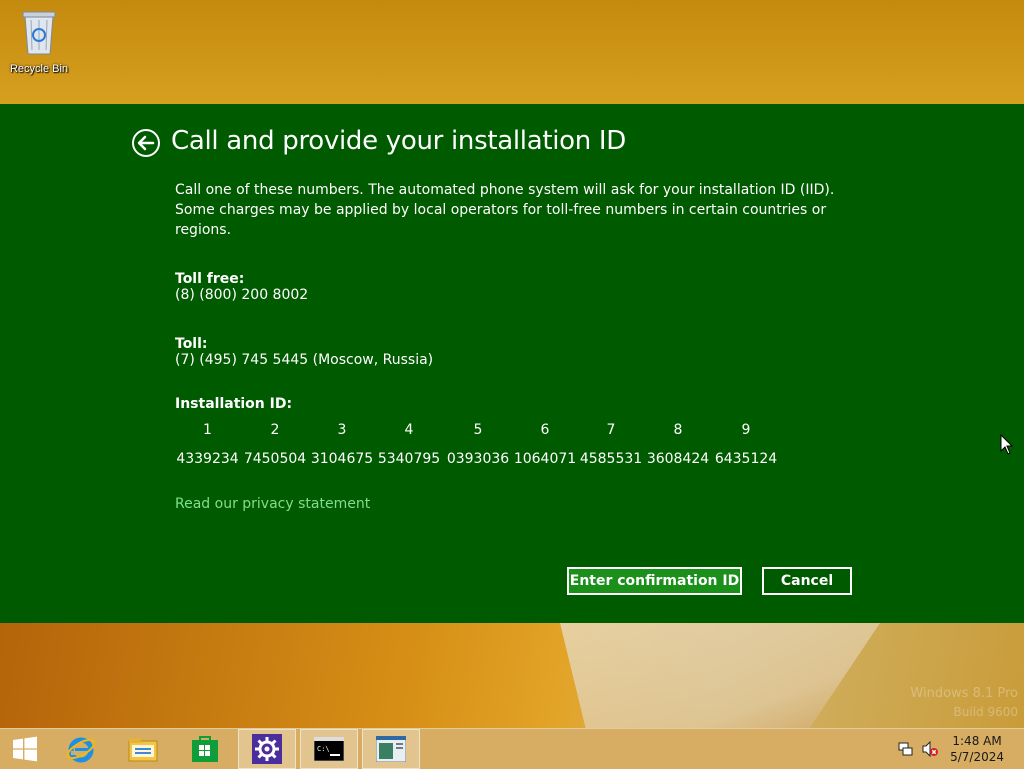  What do you see at coordinates (611, 430) in the screenshot?
I see `iid-column-header: 7` at bounding box center [611, 430].